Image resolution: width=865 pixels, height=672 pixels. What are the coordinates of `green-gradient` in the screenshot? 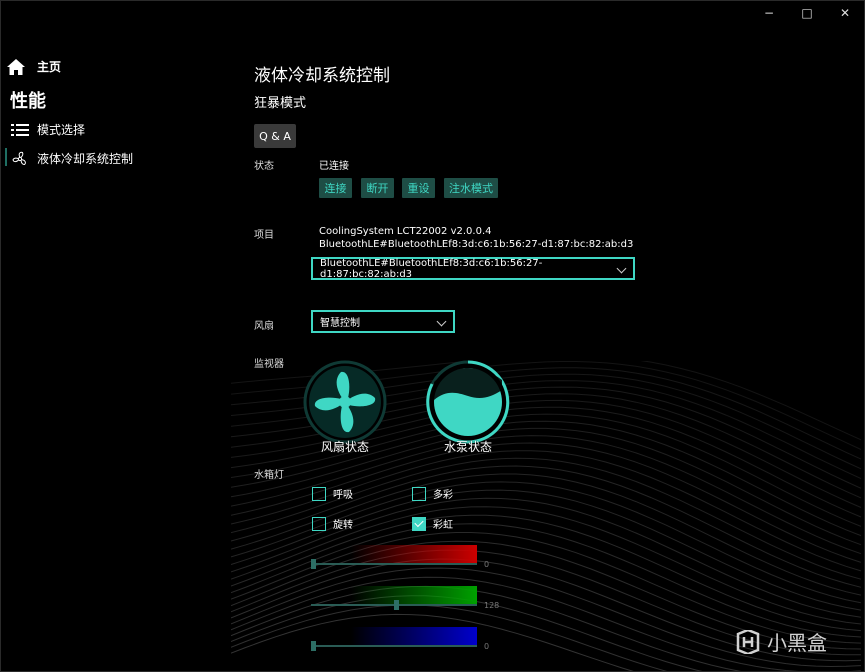 It's located at (414, 595).